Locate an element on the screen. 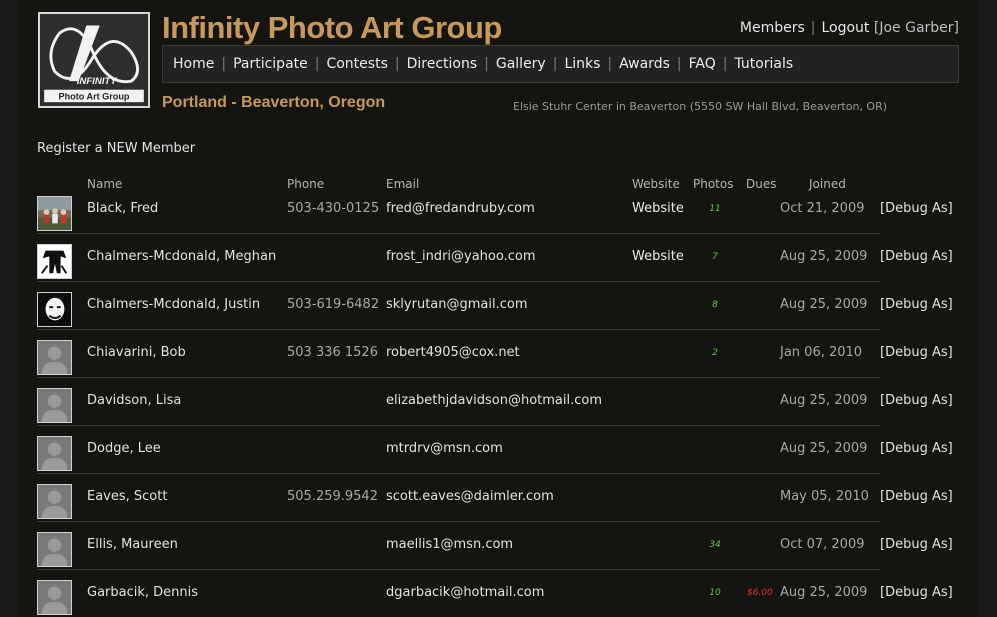  nav-links: Links is located at coordinates (582, 64).